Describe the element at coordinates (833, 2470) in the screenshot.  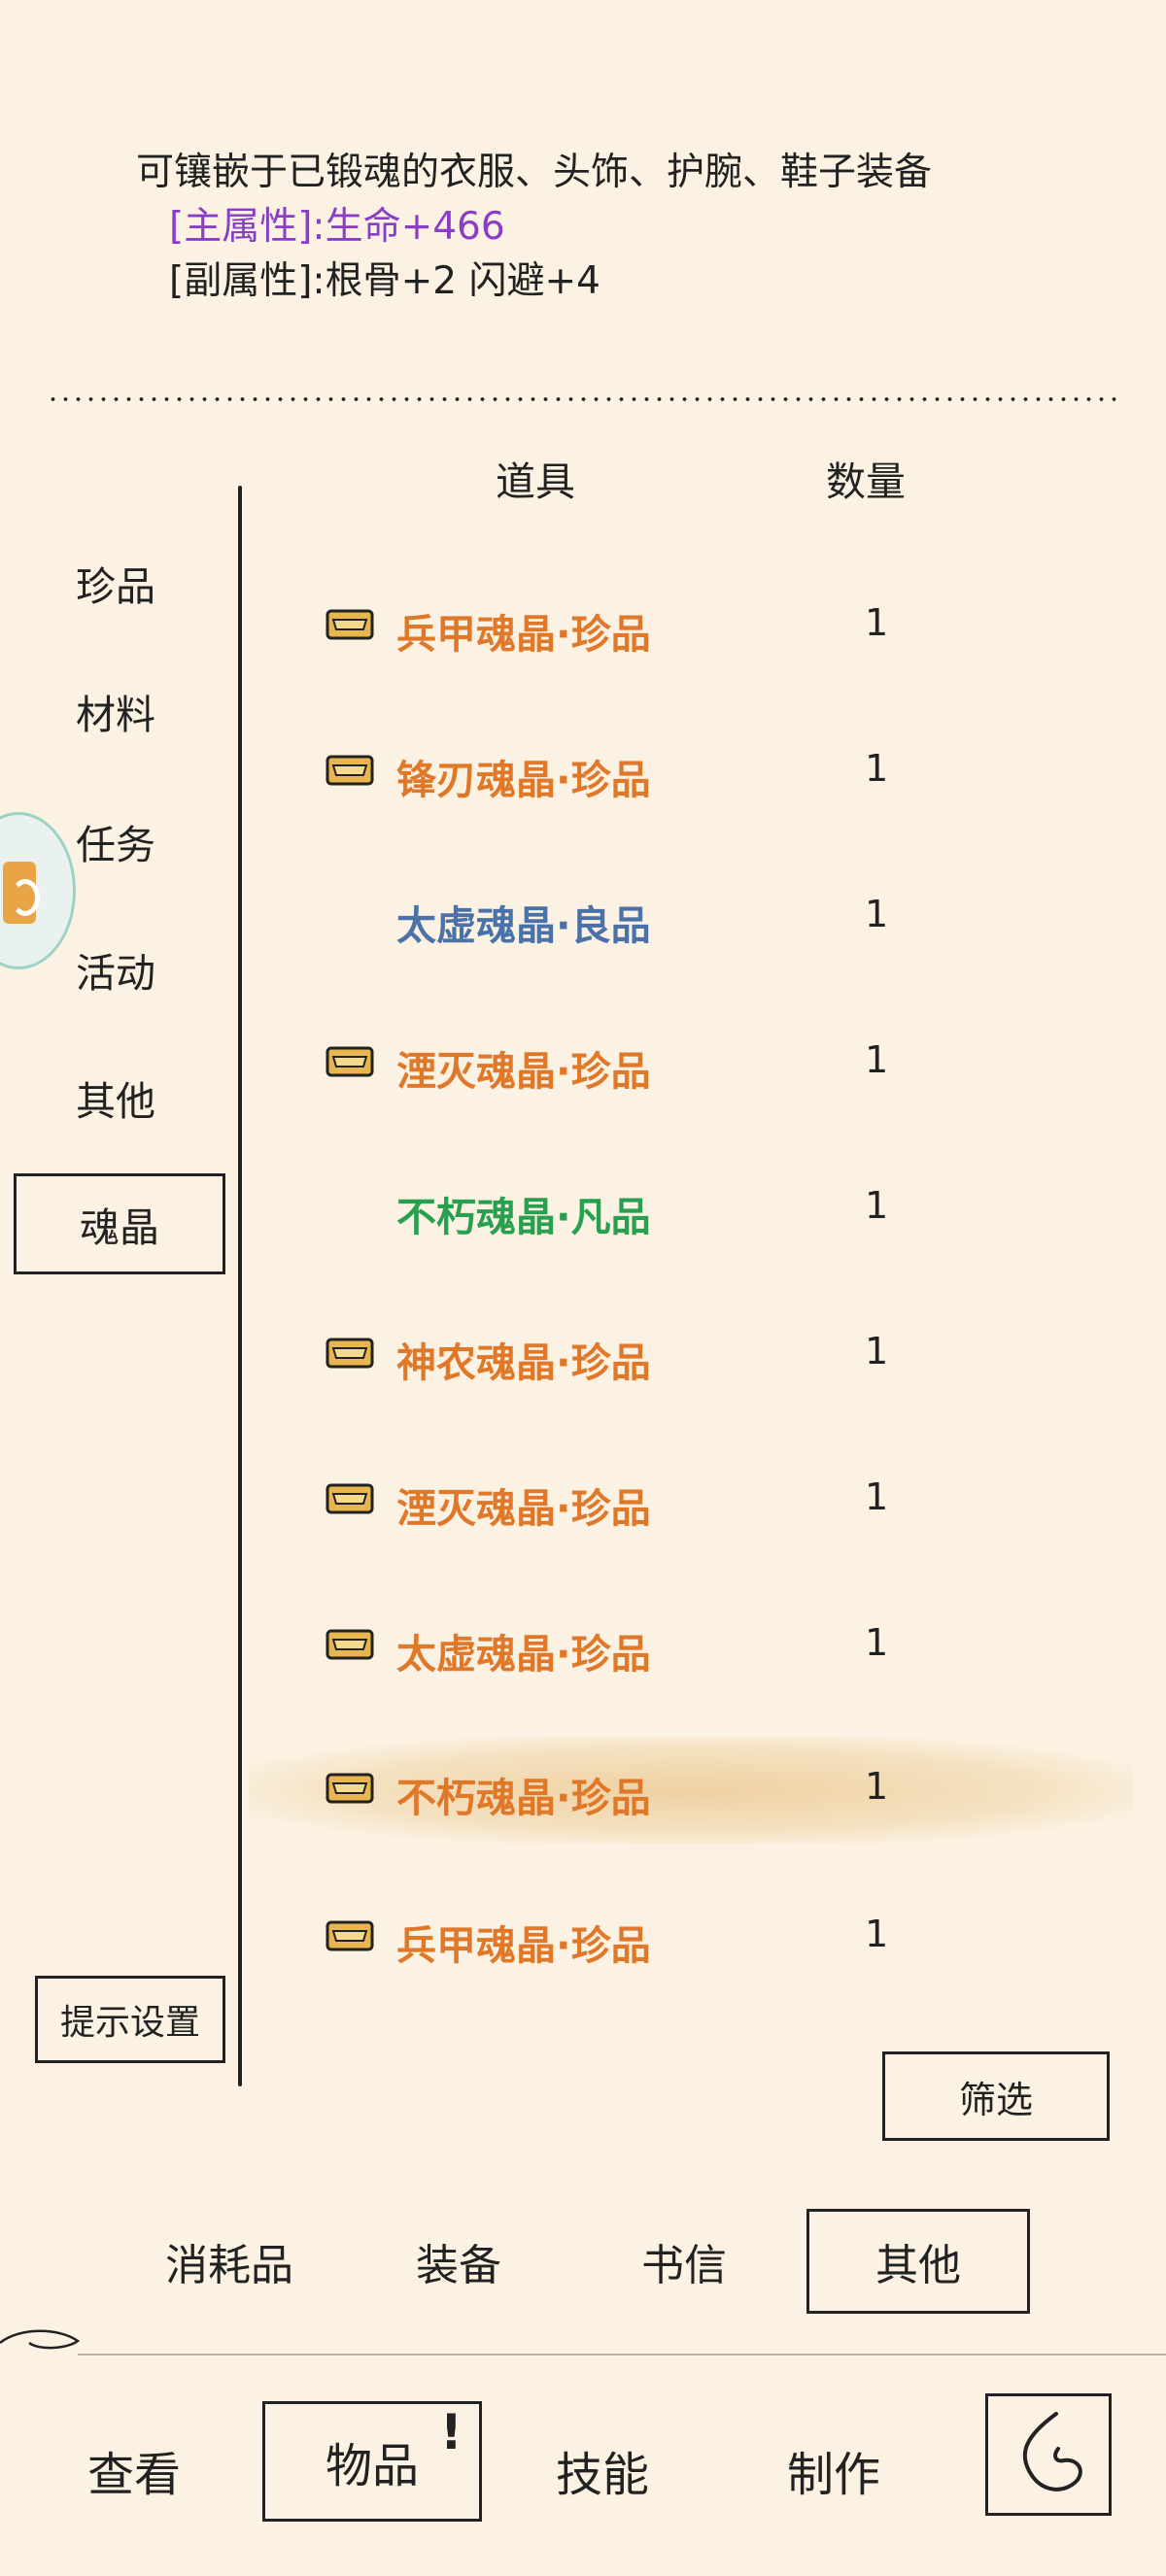
I see `nav-craft: 制作` at that location.